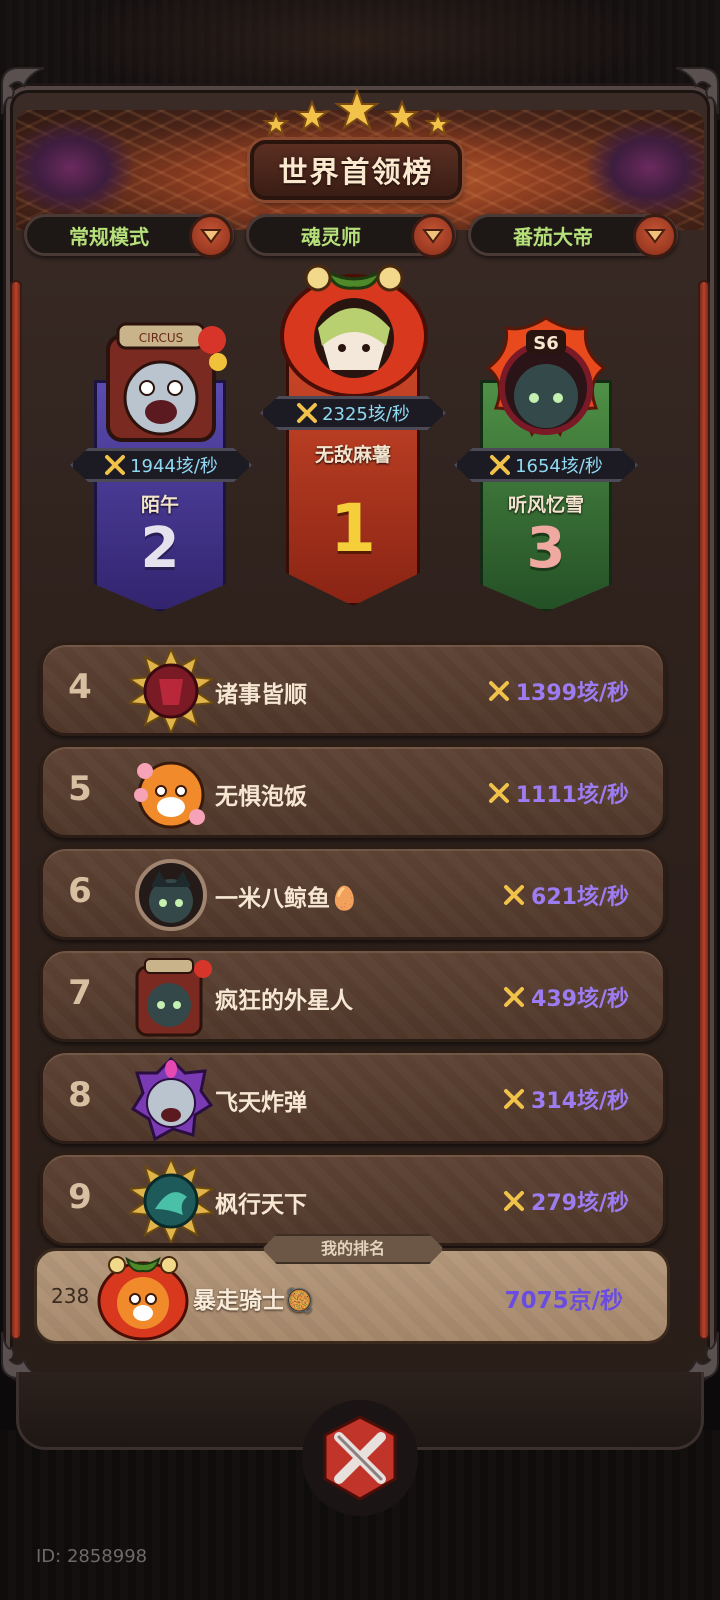 The image size is (720, 1600). I want to click on first-place-avatar, so click(354, 328).